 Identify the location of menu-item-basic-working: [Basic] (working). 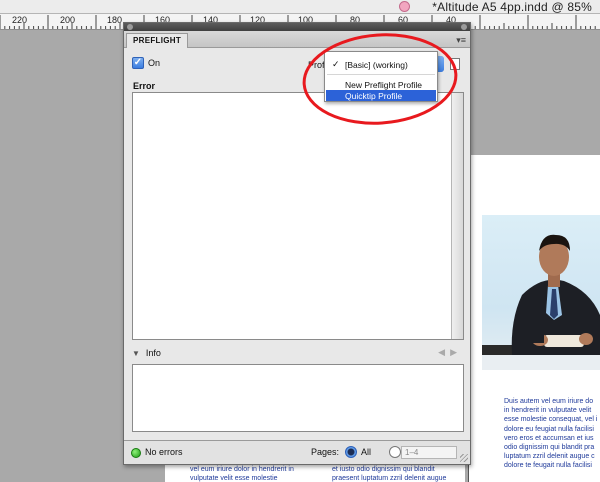
(376, 65).